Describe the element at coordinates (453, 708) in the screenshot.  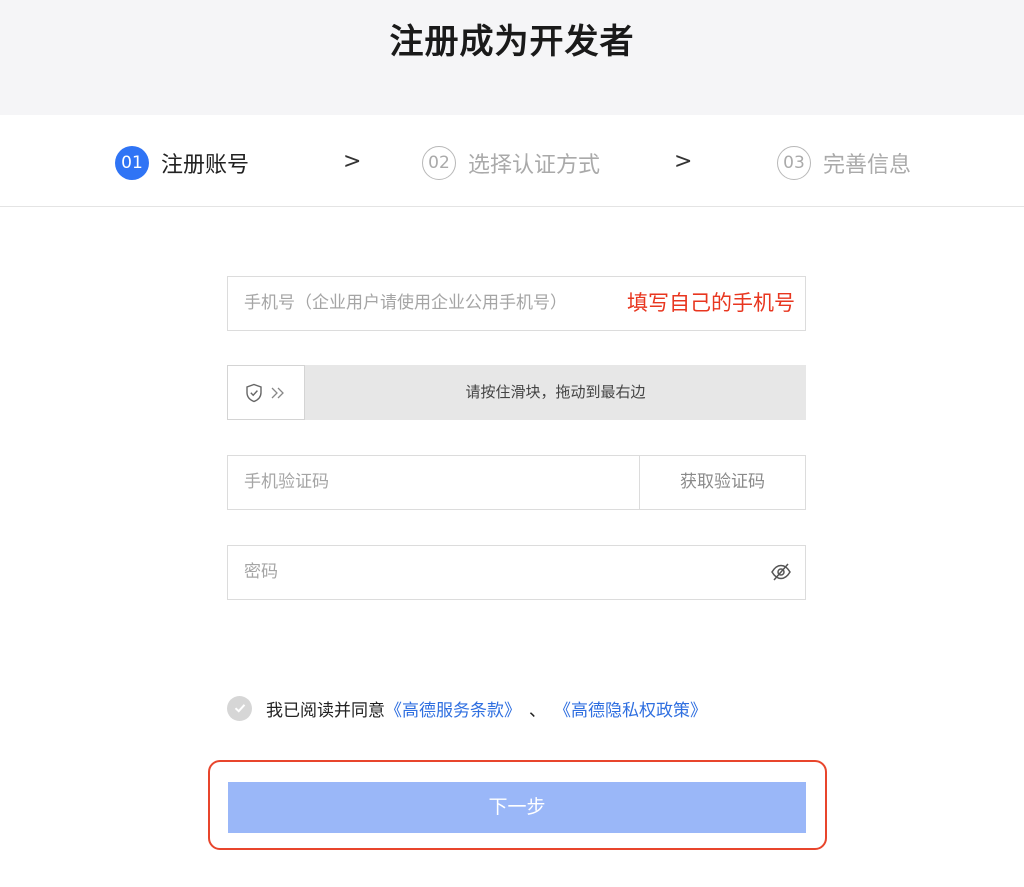
I see `terms-of-service-link: 《高德服务条款》` at that location.